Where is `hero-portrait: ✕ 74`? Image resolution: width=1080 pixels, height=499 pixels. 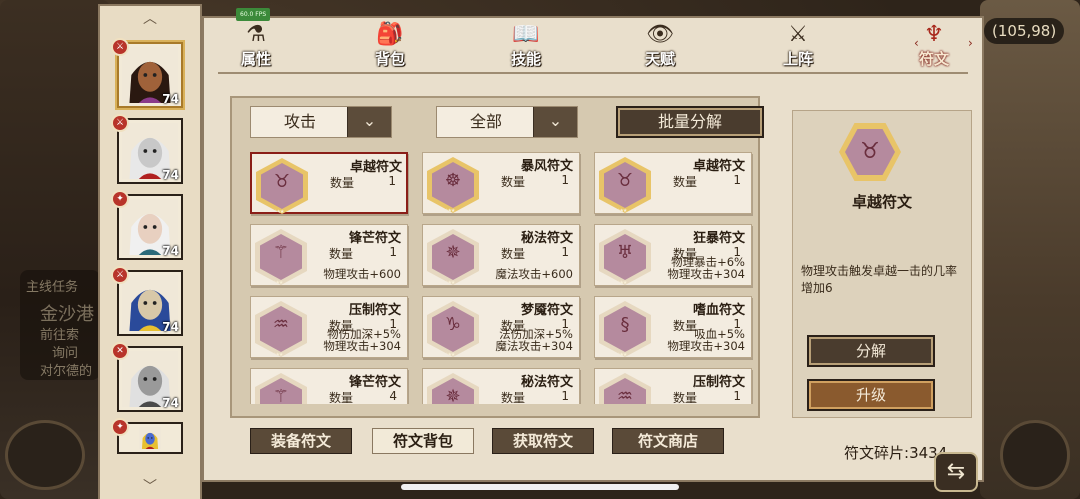 hero-portrait: ✕ 74 is located at coordinates (147, 377).